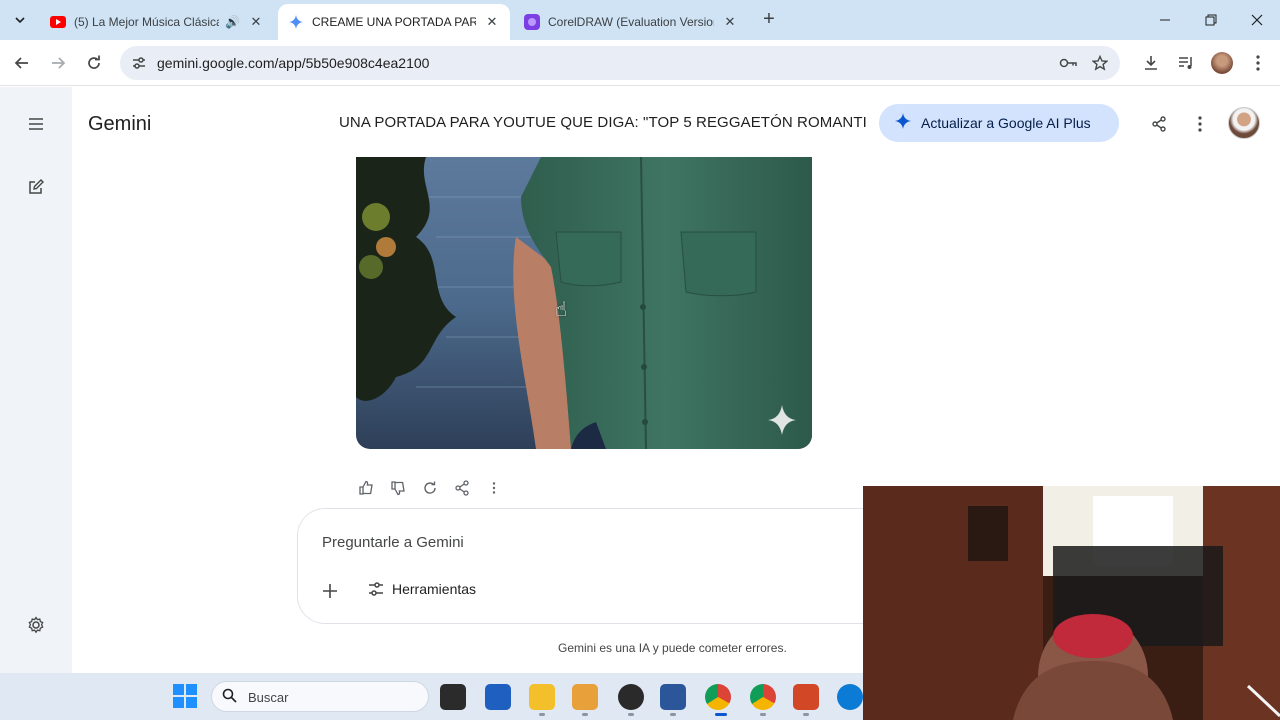 The width and height of the screenshot is (1280, 720). I want to click on folder-icon, so click(542, 697).